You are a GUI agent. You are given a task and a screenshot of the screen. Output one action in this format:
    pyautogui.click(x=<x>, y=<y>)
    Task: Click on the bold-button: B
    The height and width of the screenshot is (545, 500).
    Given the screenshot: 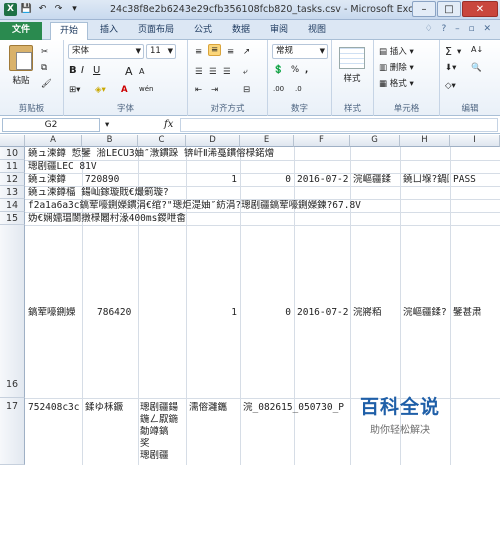 What is the action you would take?
    pyautogui.click(x=73, y=70)
    